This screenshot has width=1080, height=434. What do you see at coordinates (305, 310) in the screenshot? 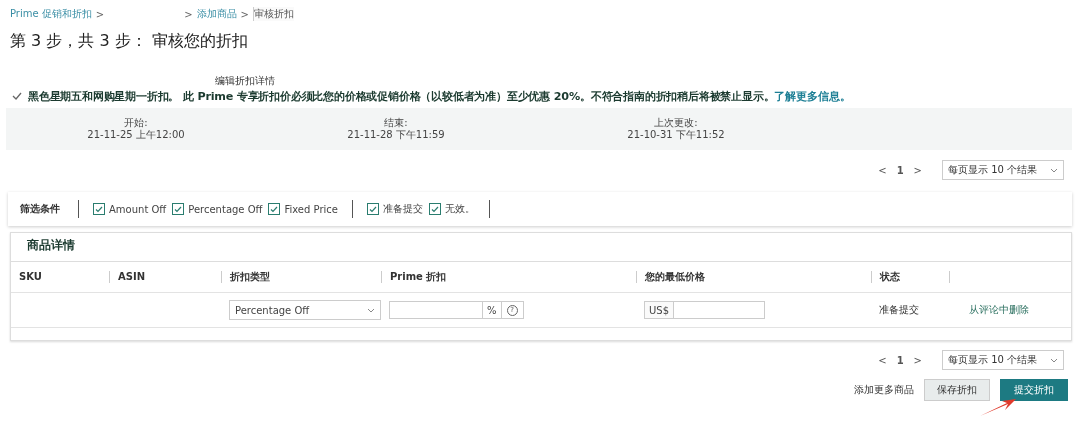
I see `discount-type-dropdown: Percentage Off` at bounding box center [305, 310].